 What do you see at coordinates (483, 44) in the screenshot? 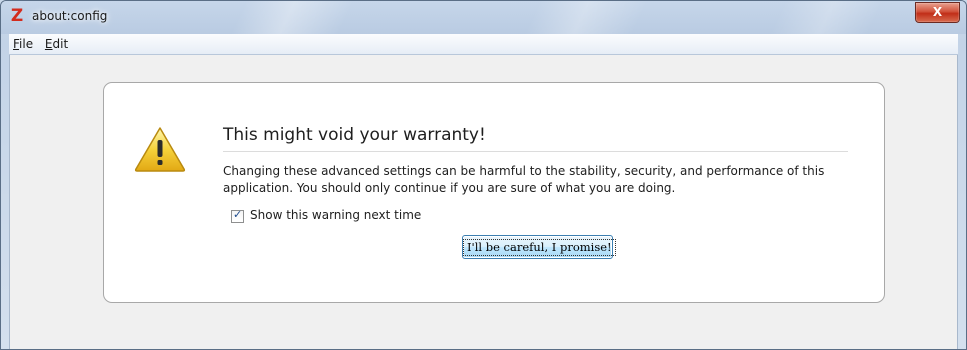
I see `menu-bar: File Edit` at bounding box center [483, 44].